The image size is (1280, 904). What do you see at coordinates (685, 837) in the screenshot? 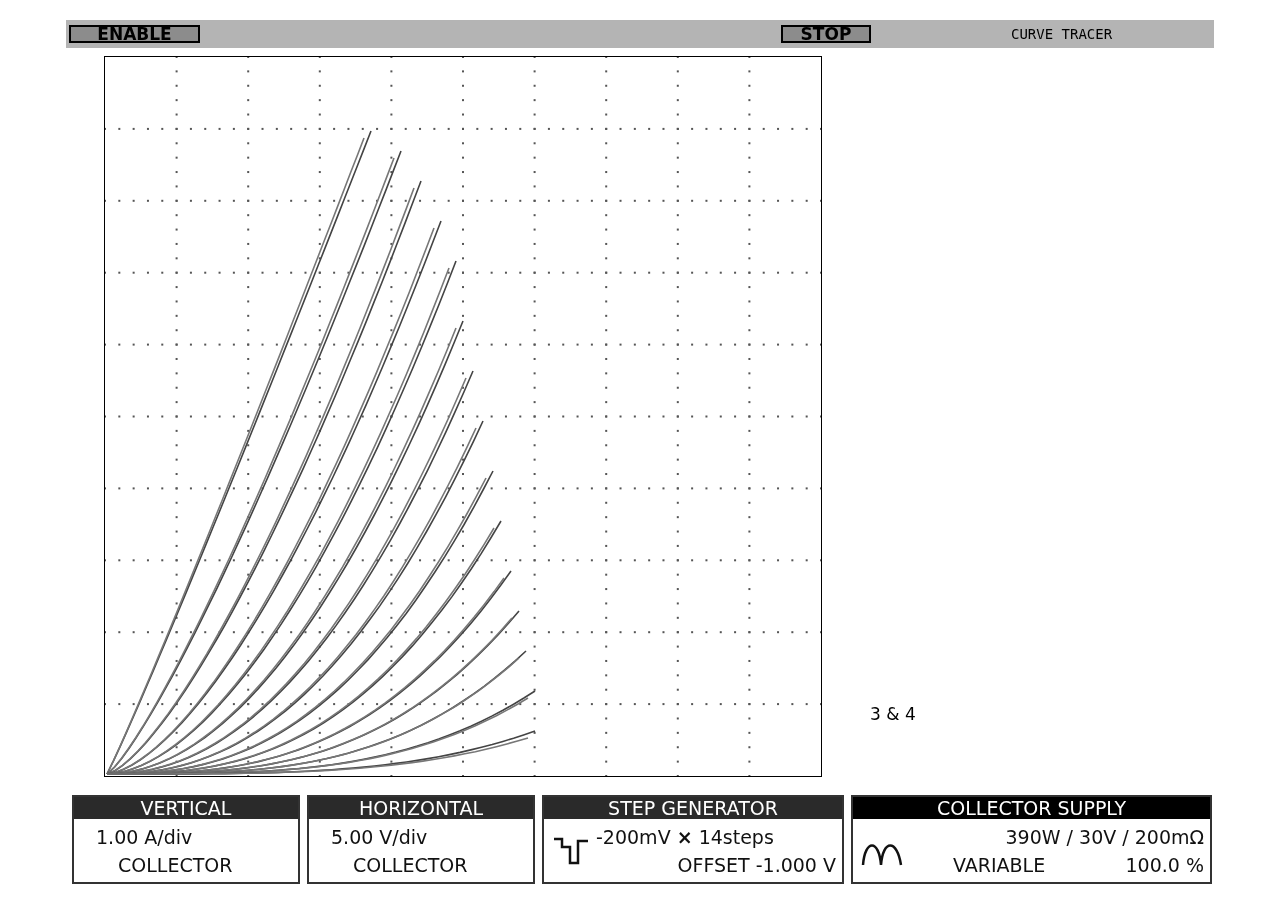
I see `setting-value: -200mV × 14steps` at bounding box center [685, 837].